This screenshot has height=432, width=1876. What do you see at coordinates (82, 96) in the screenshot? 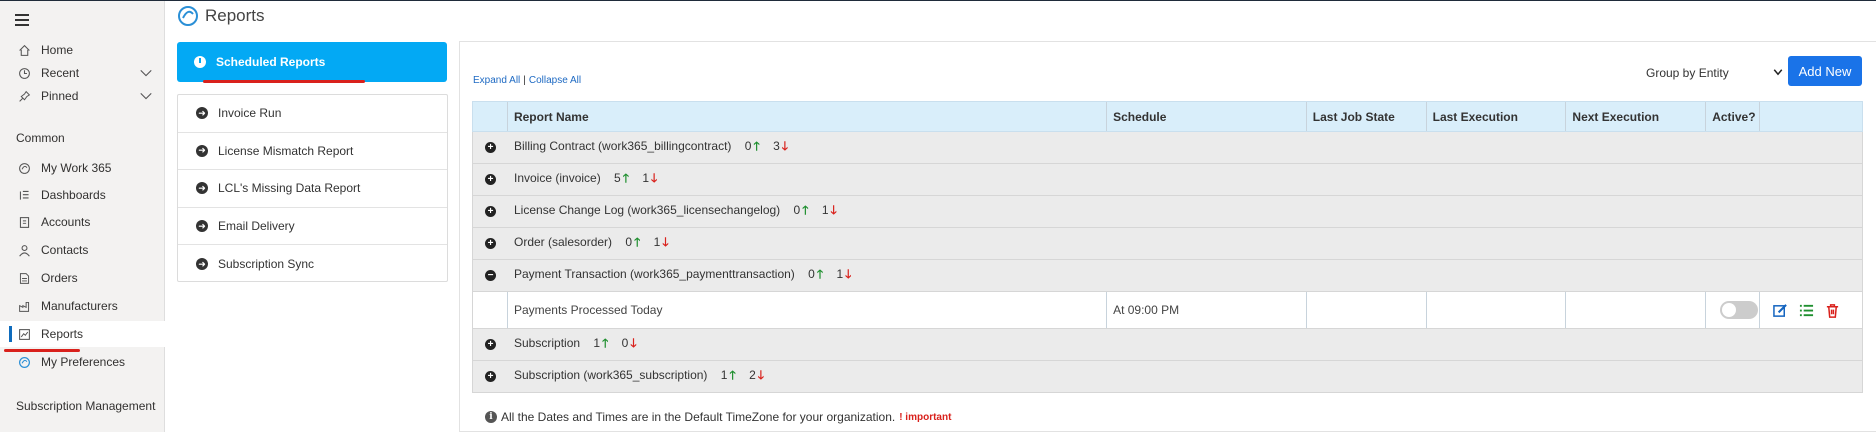
I see `sidebar-item-pinned: Pinned` at bounding box center [82, 96].